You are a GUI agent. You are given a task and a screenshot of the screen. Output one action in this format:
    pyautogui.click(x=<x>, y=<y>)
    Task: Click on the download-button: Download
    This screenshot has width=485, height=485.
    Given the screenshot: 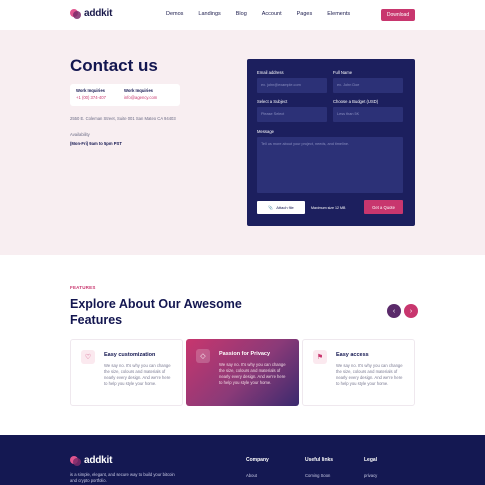 What is the action you would take?
    pyautogui.click(x=398, y=15)
    